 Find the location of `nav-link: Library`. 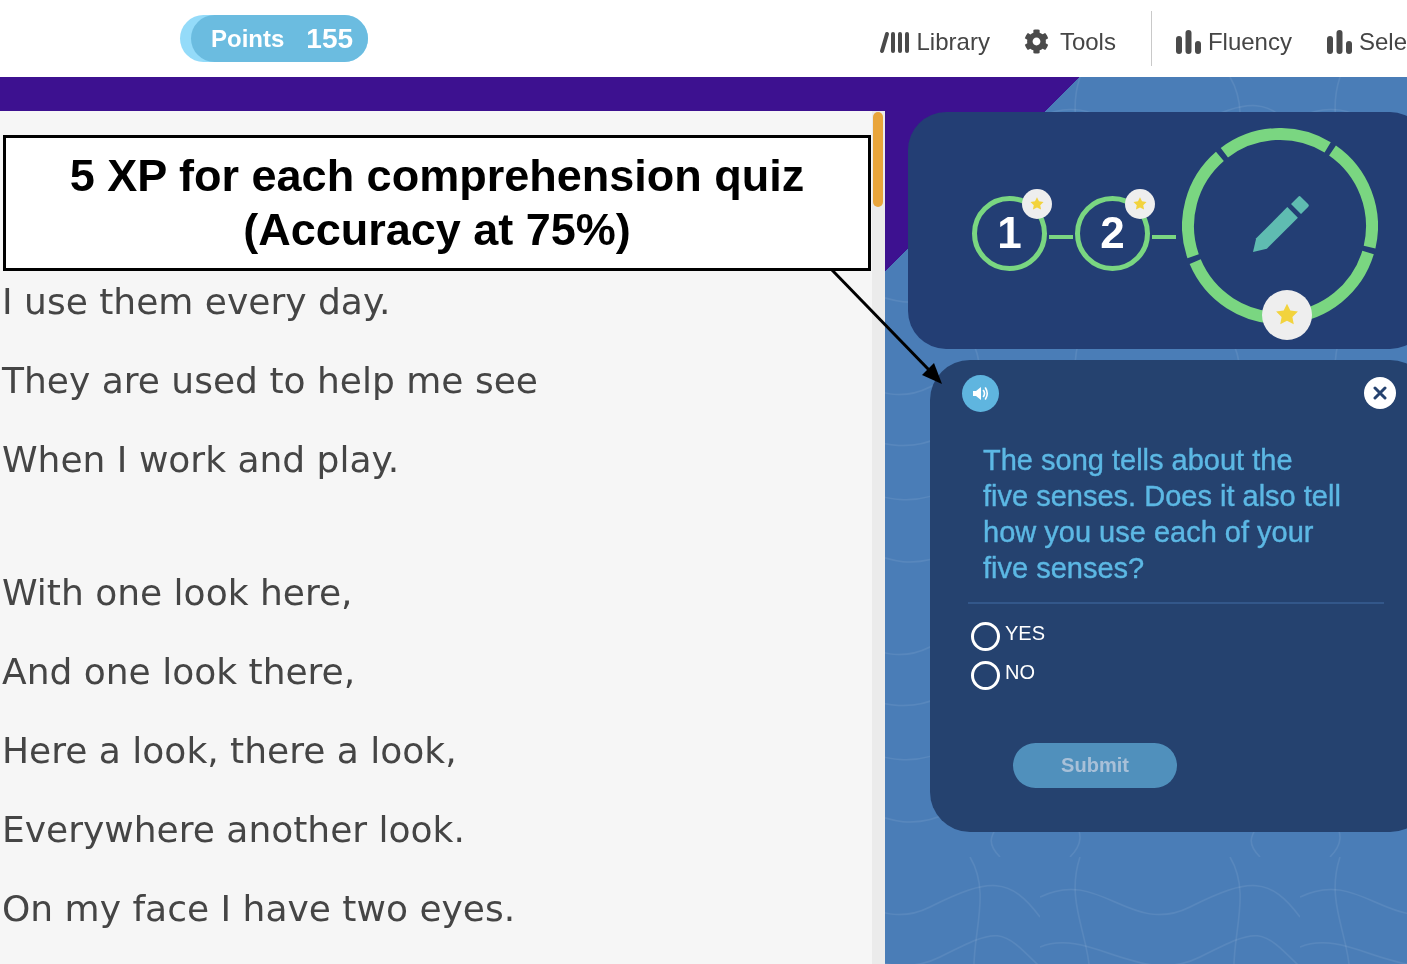

nav-link: Library is located at coordinates (934, 41).